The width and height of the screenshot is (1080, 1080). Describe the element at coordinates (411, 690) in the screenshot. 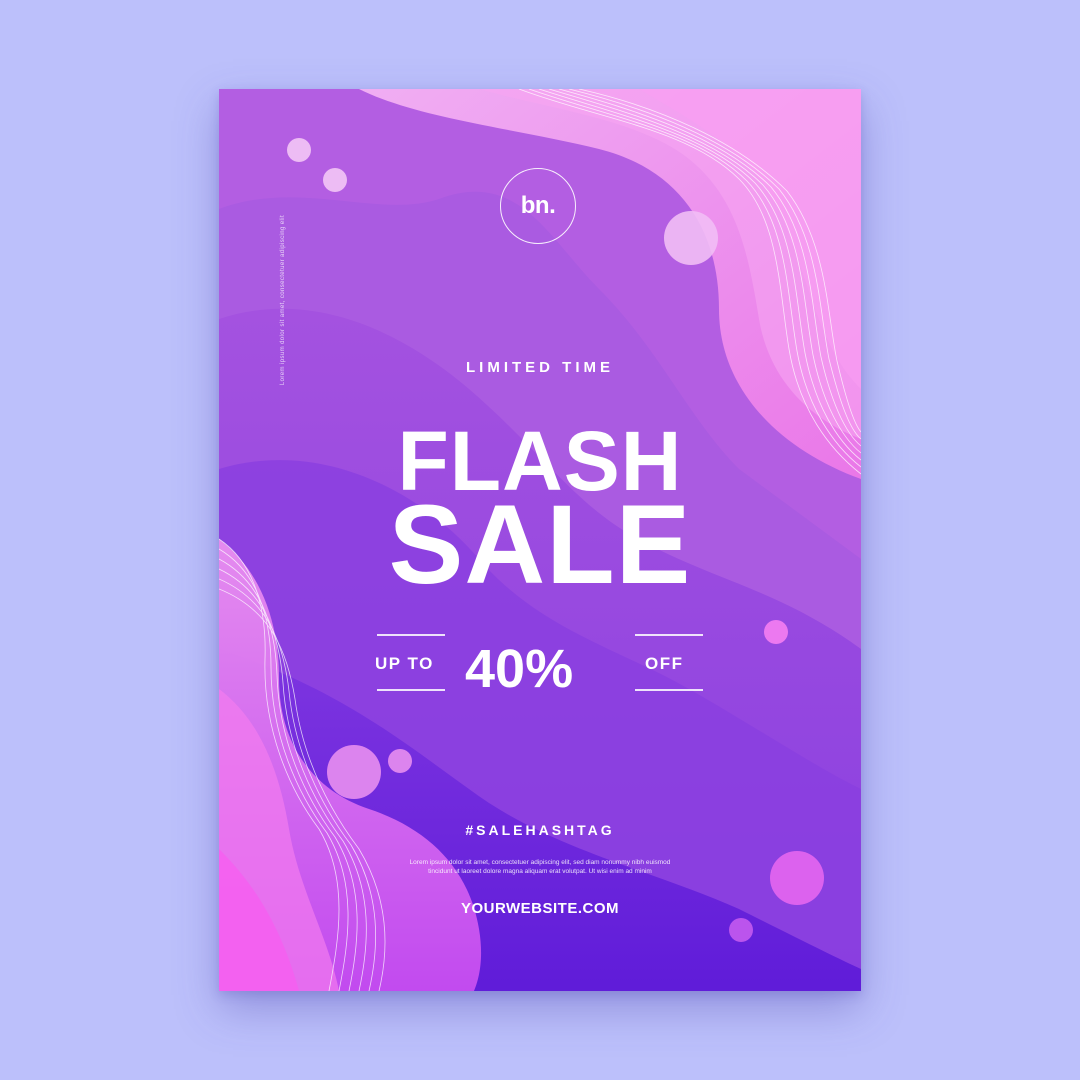

I see `divider-left-bottom` at that location.